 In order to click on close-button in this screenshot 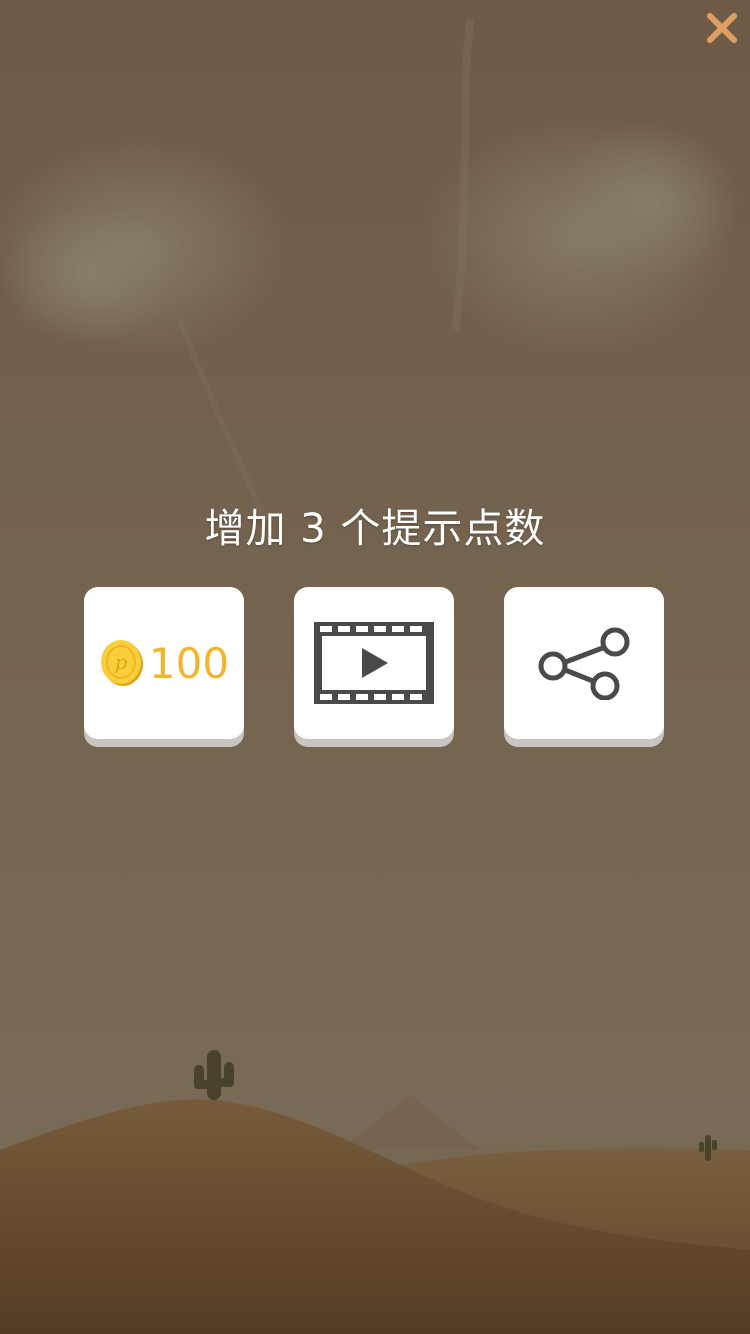, I will do `click(722, 28)`.